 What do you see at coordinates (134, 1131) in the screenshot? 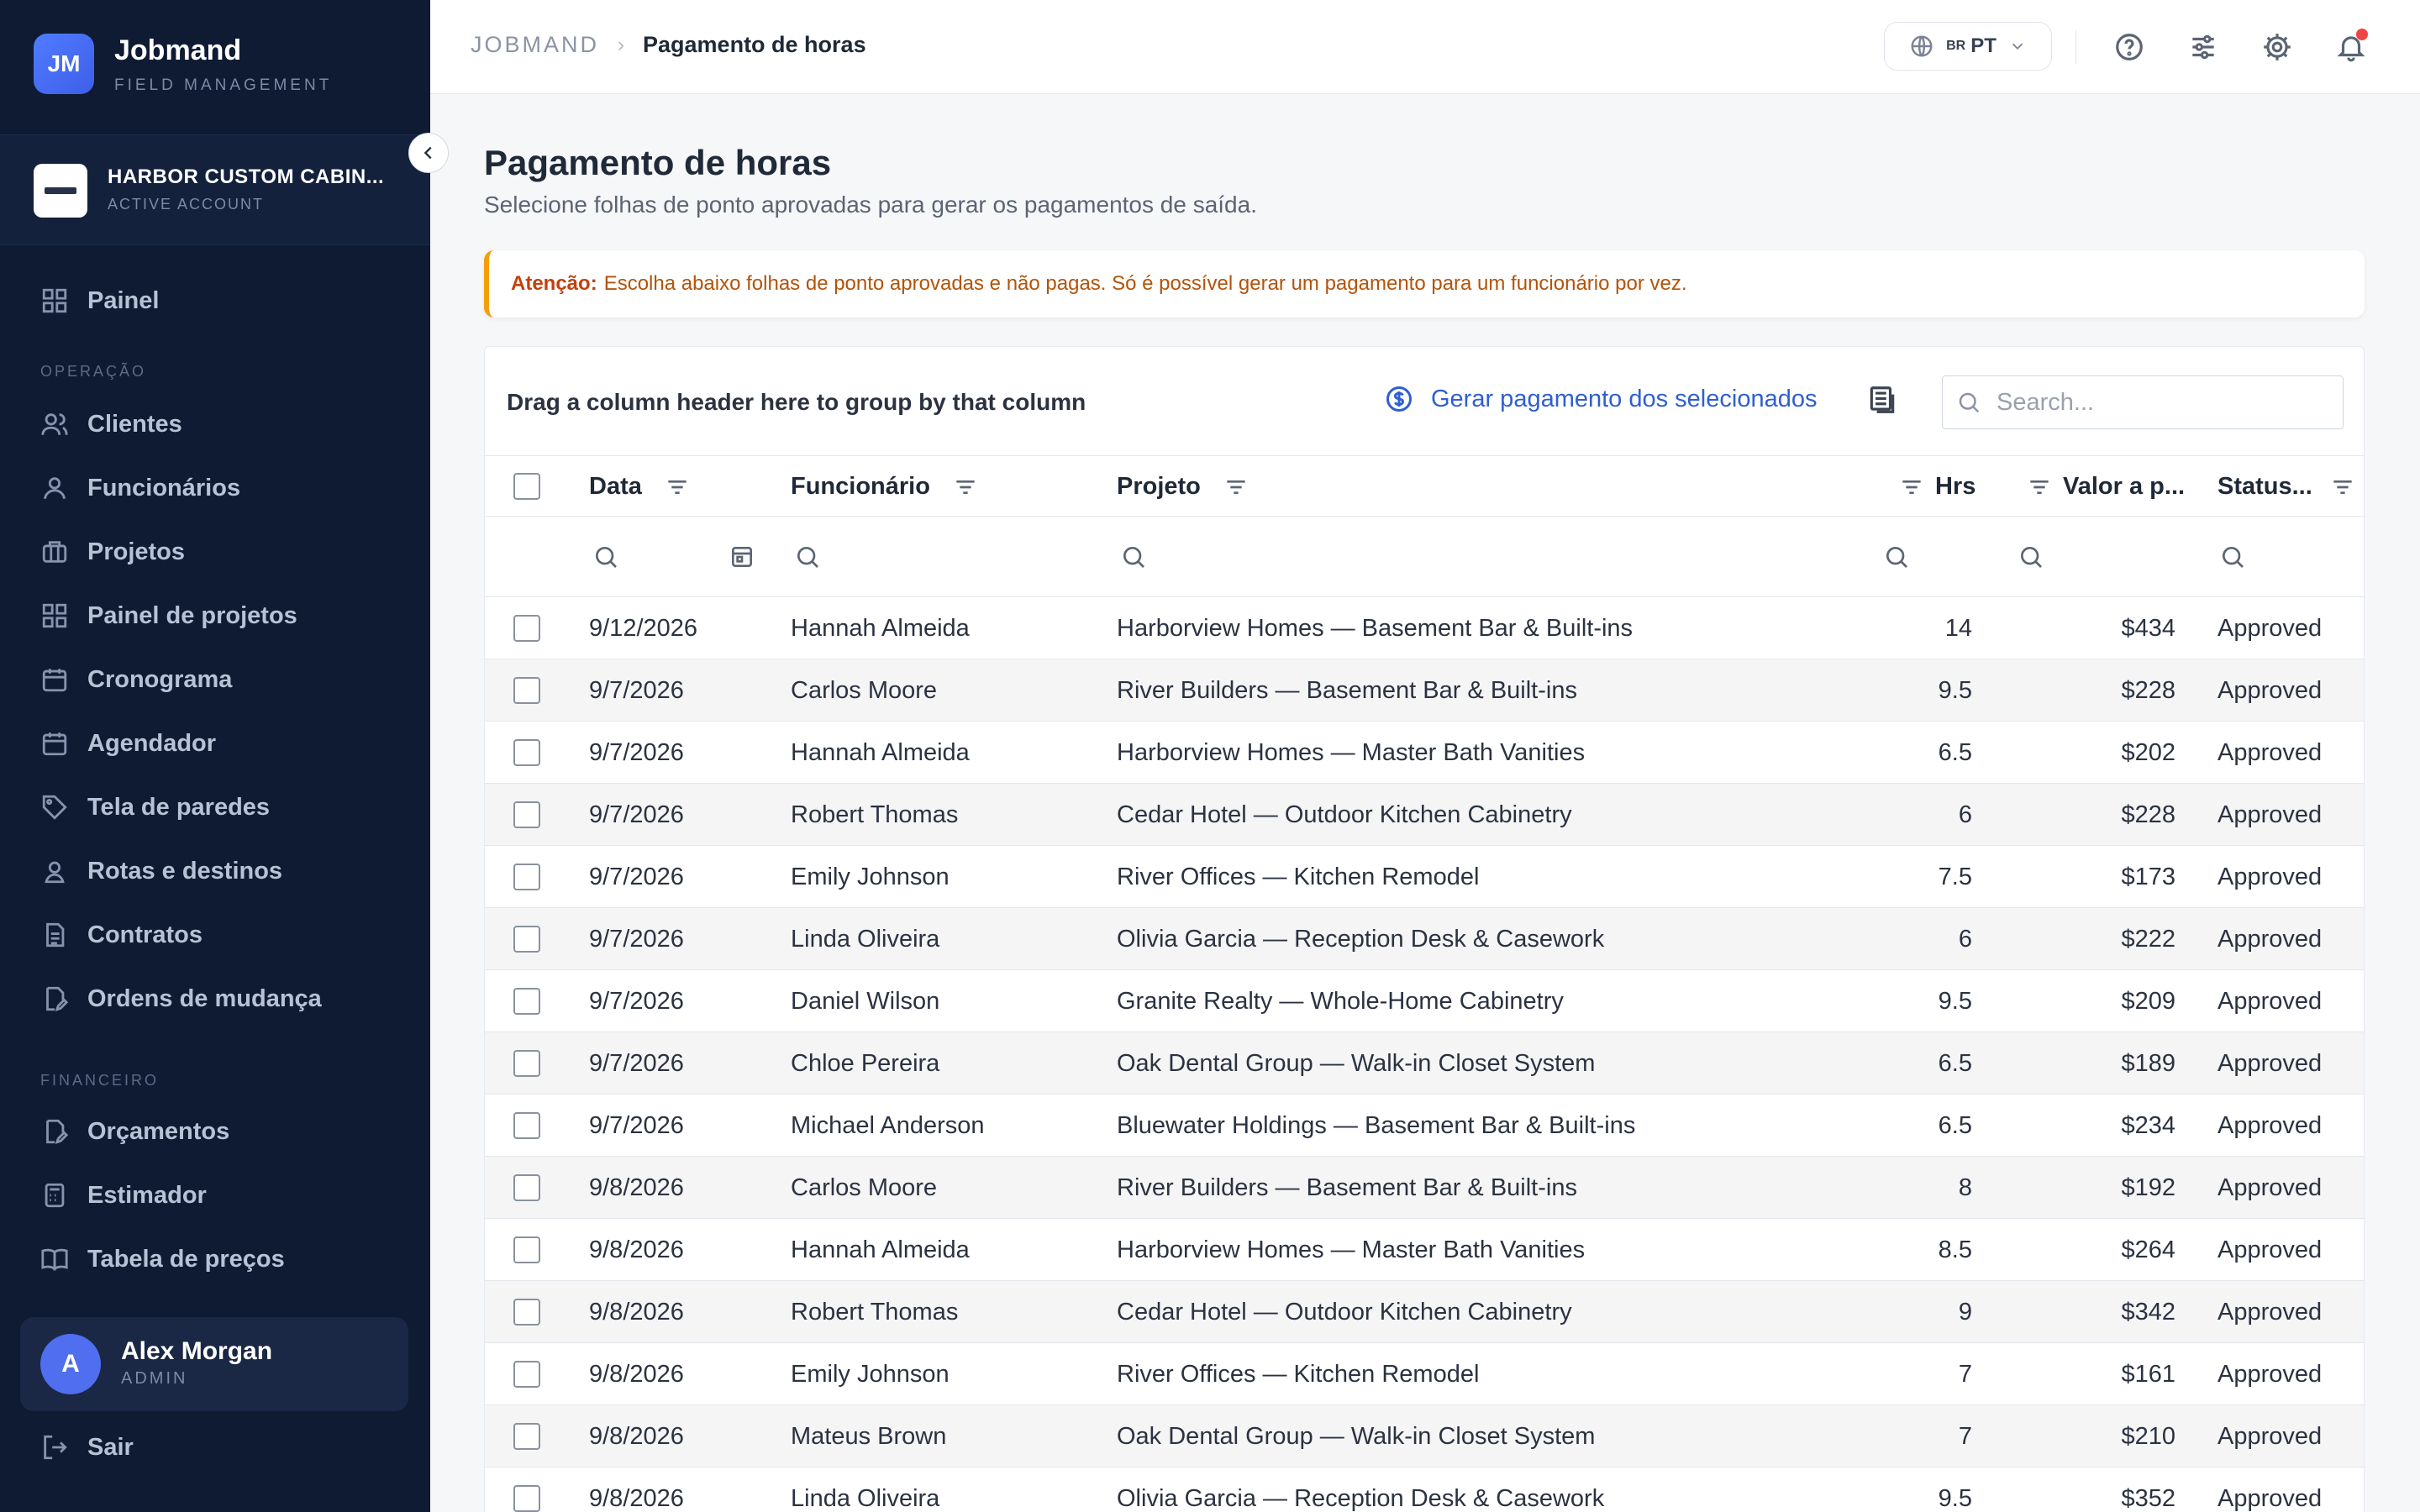
I see `sidebar-item-orcamentos: Orçamentos` at bounding box center [134, 1131].